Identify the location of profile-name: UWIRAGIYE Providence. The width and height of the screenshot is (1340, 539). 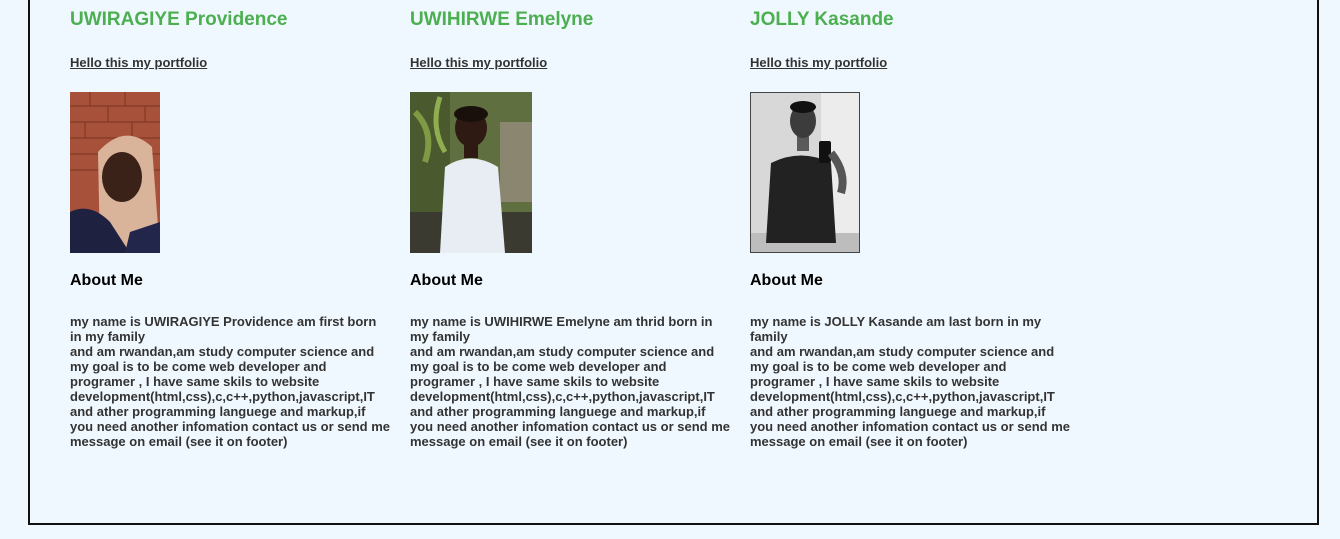
(179, 19).